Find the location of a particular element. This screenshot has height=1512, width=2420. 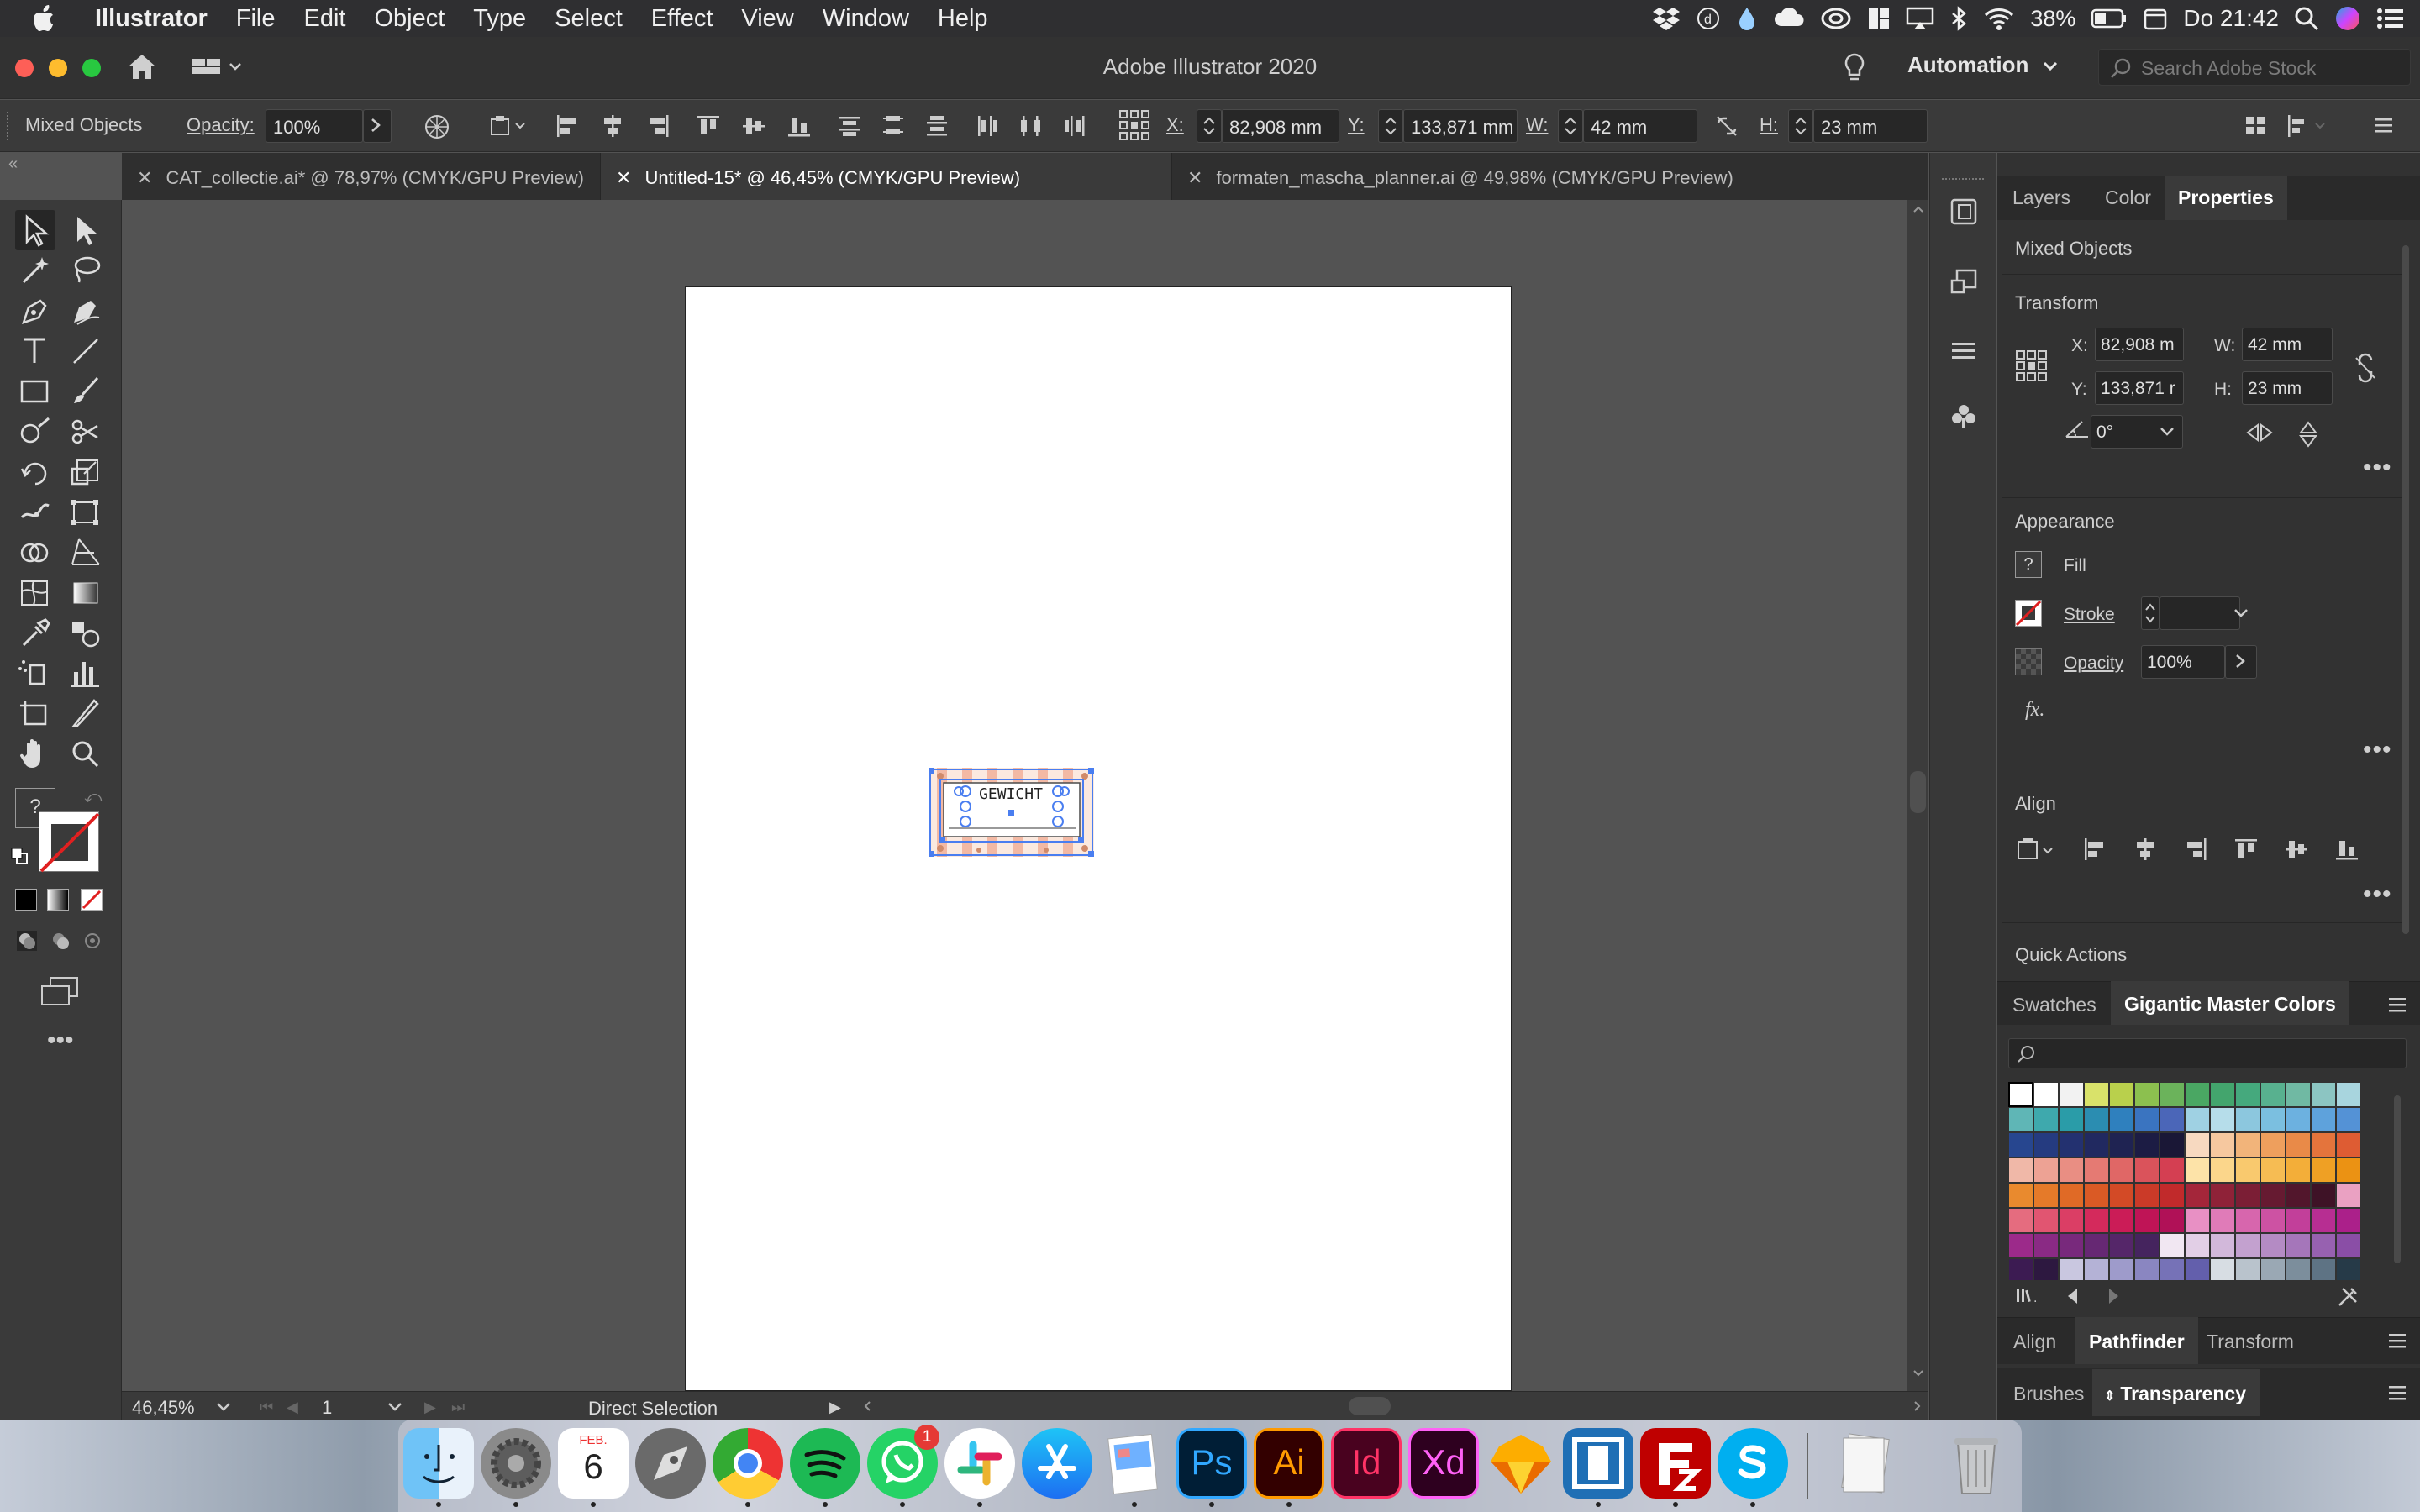

indesign-dock-icon: Id is located at coordinates (1366, 1463).